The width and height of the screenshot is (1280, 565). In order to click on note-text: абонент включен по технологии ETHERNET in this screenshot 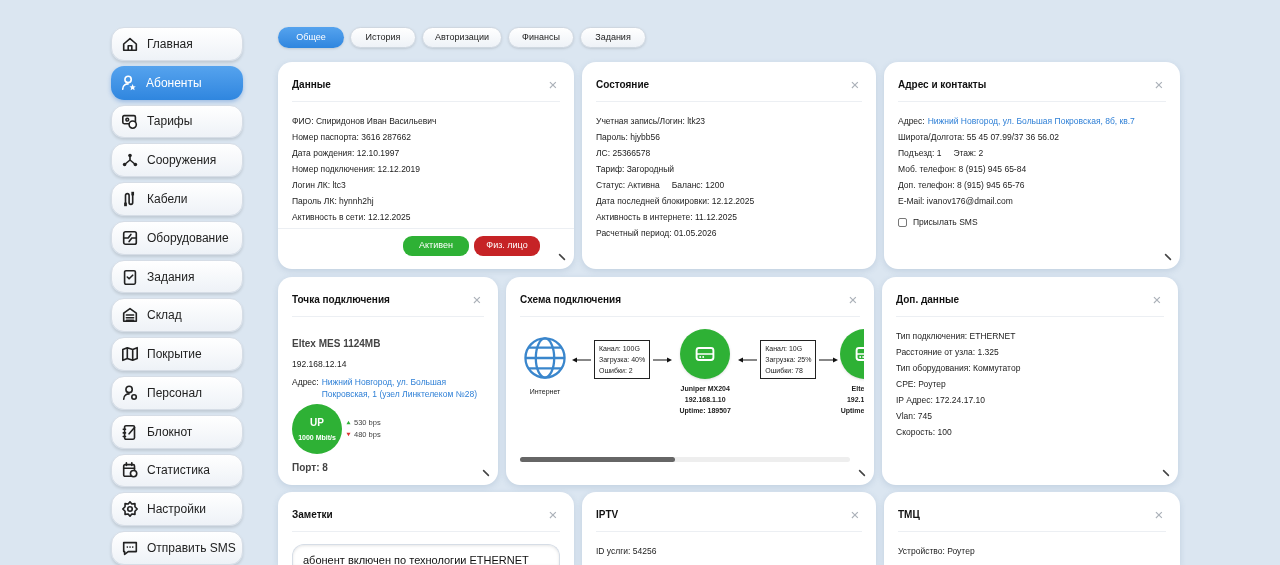, I will do `click(416, 559)`.